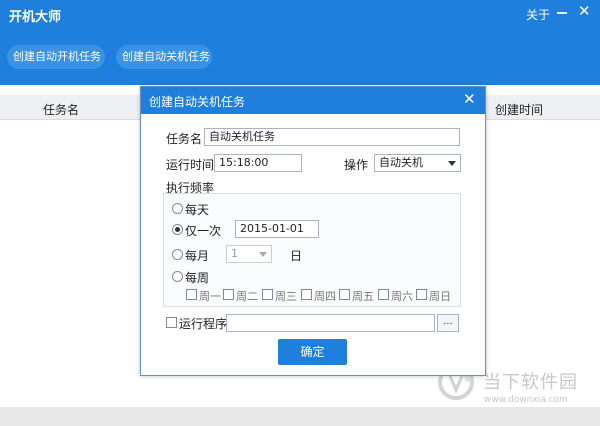 The image size is (600, 426). What do you see at coordinates (325, 296) in the screenshot?
I see `weekday-label: 周四` at bounding box center [325, 296].